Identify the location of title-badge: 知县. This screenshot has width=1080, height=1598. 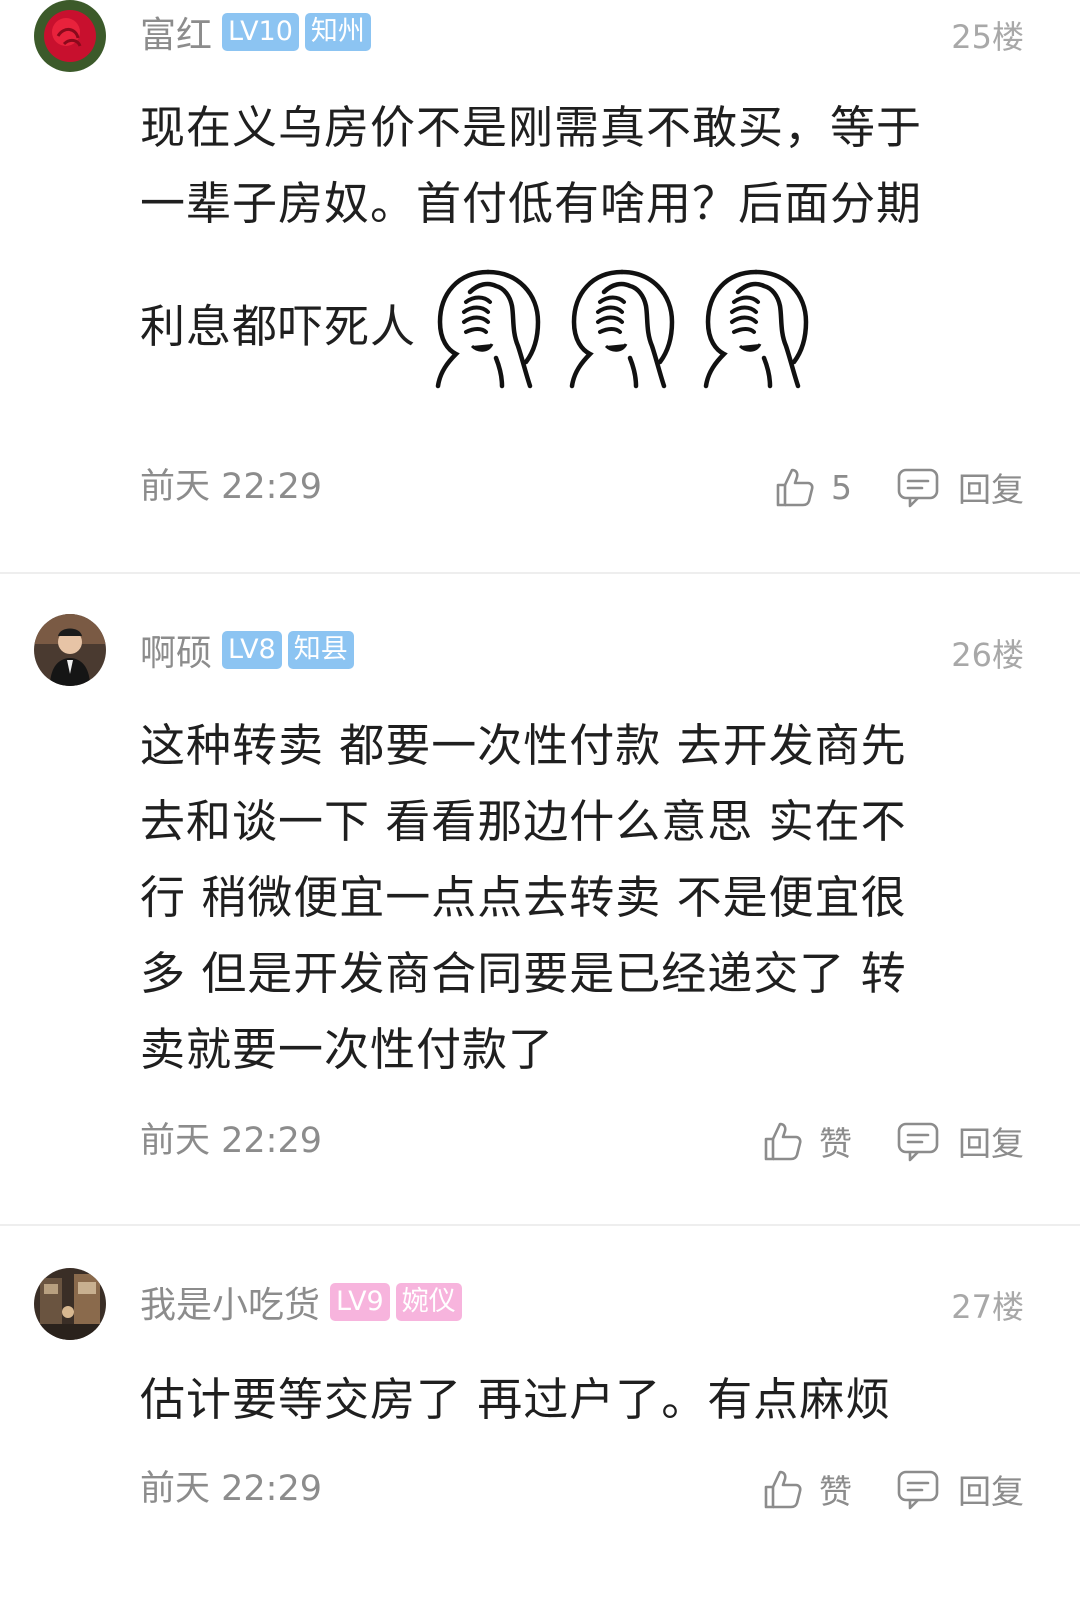
(320, 650).